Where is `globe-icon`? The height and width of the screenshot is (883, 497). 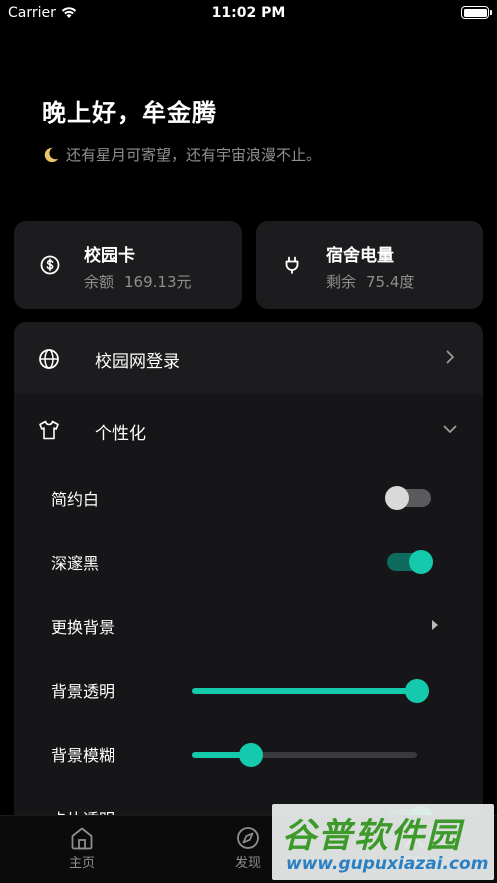
globe-icon is located at coordinates (49, 359).